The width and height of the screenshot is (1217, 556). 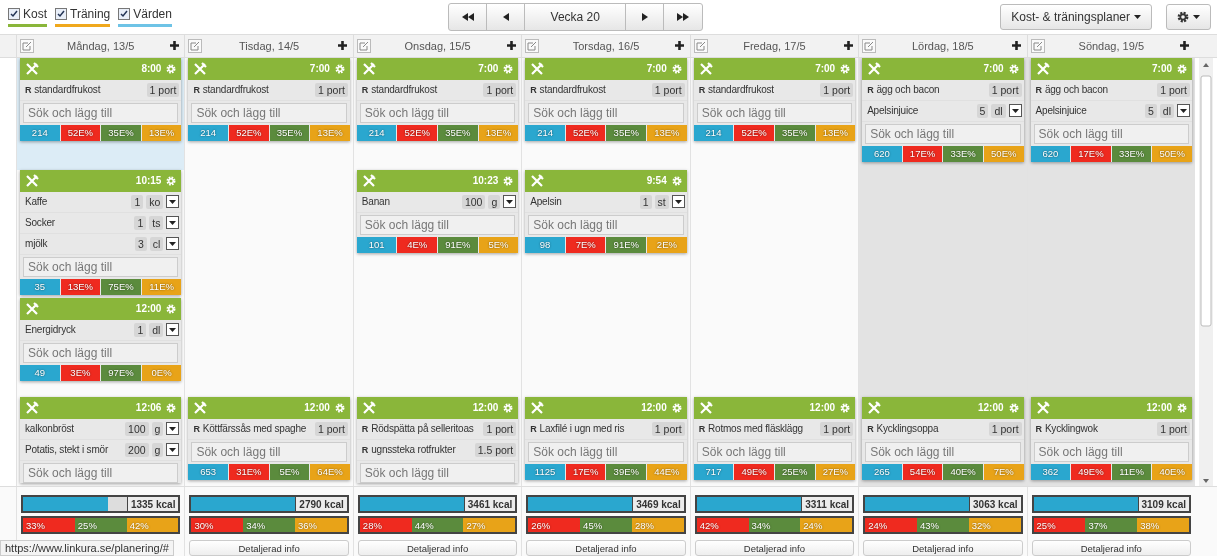 What do you see at coordinates (27, 16) in the screenshot?
I see `filter-checkbox: Kost` at bounding box center [27, 16].